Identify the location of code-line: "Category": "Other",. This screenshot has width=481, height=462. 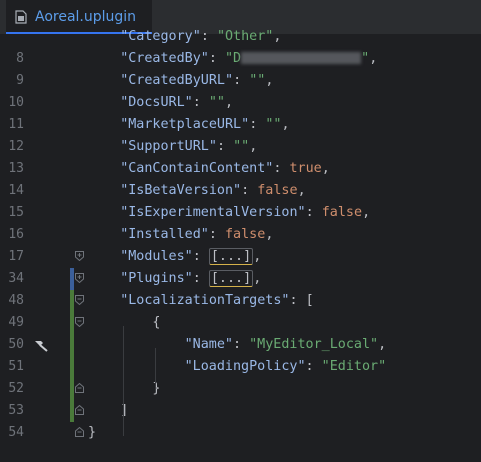
(240, 37).